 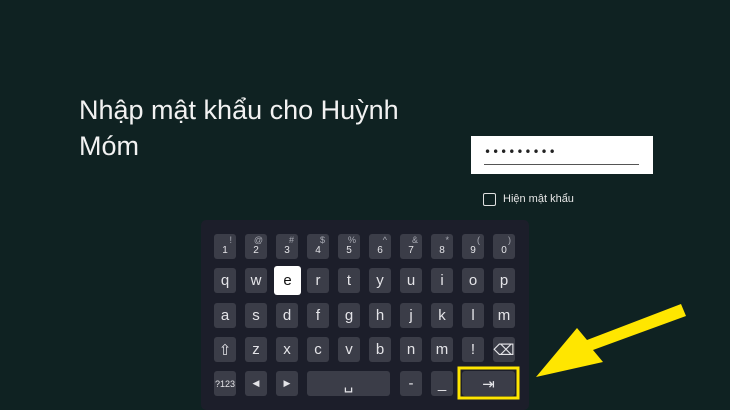 What do you see at coordinates (611, 340) in the screenshot?
I see `annotation-arrow` at bounding box center [611, 340].